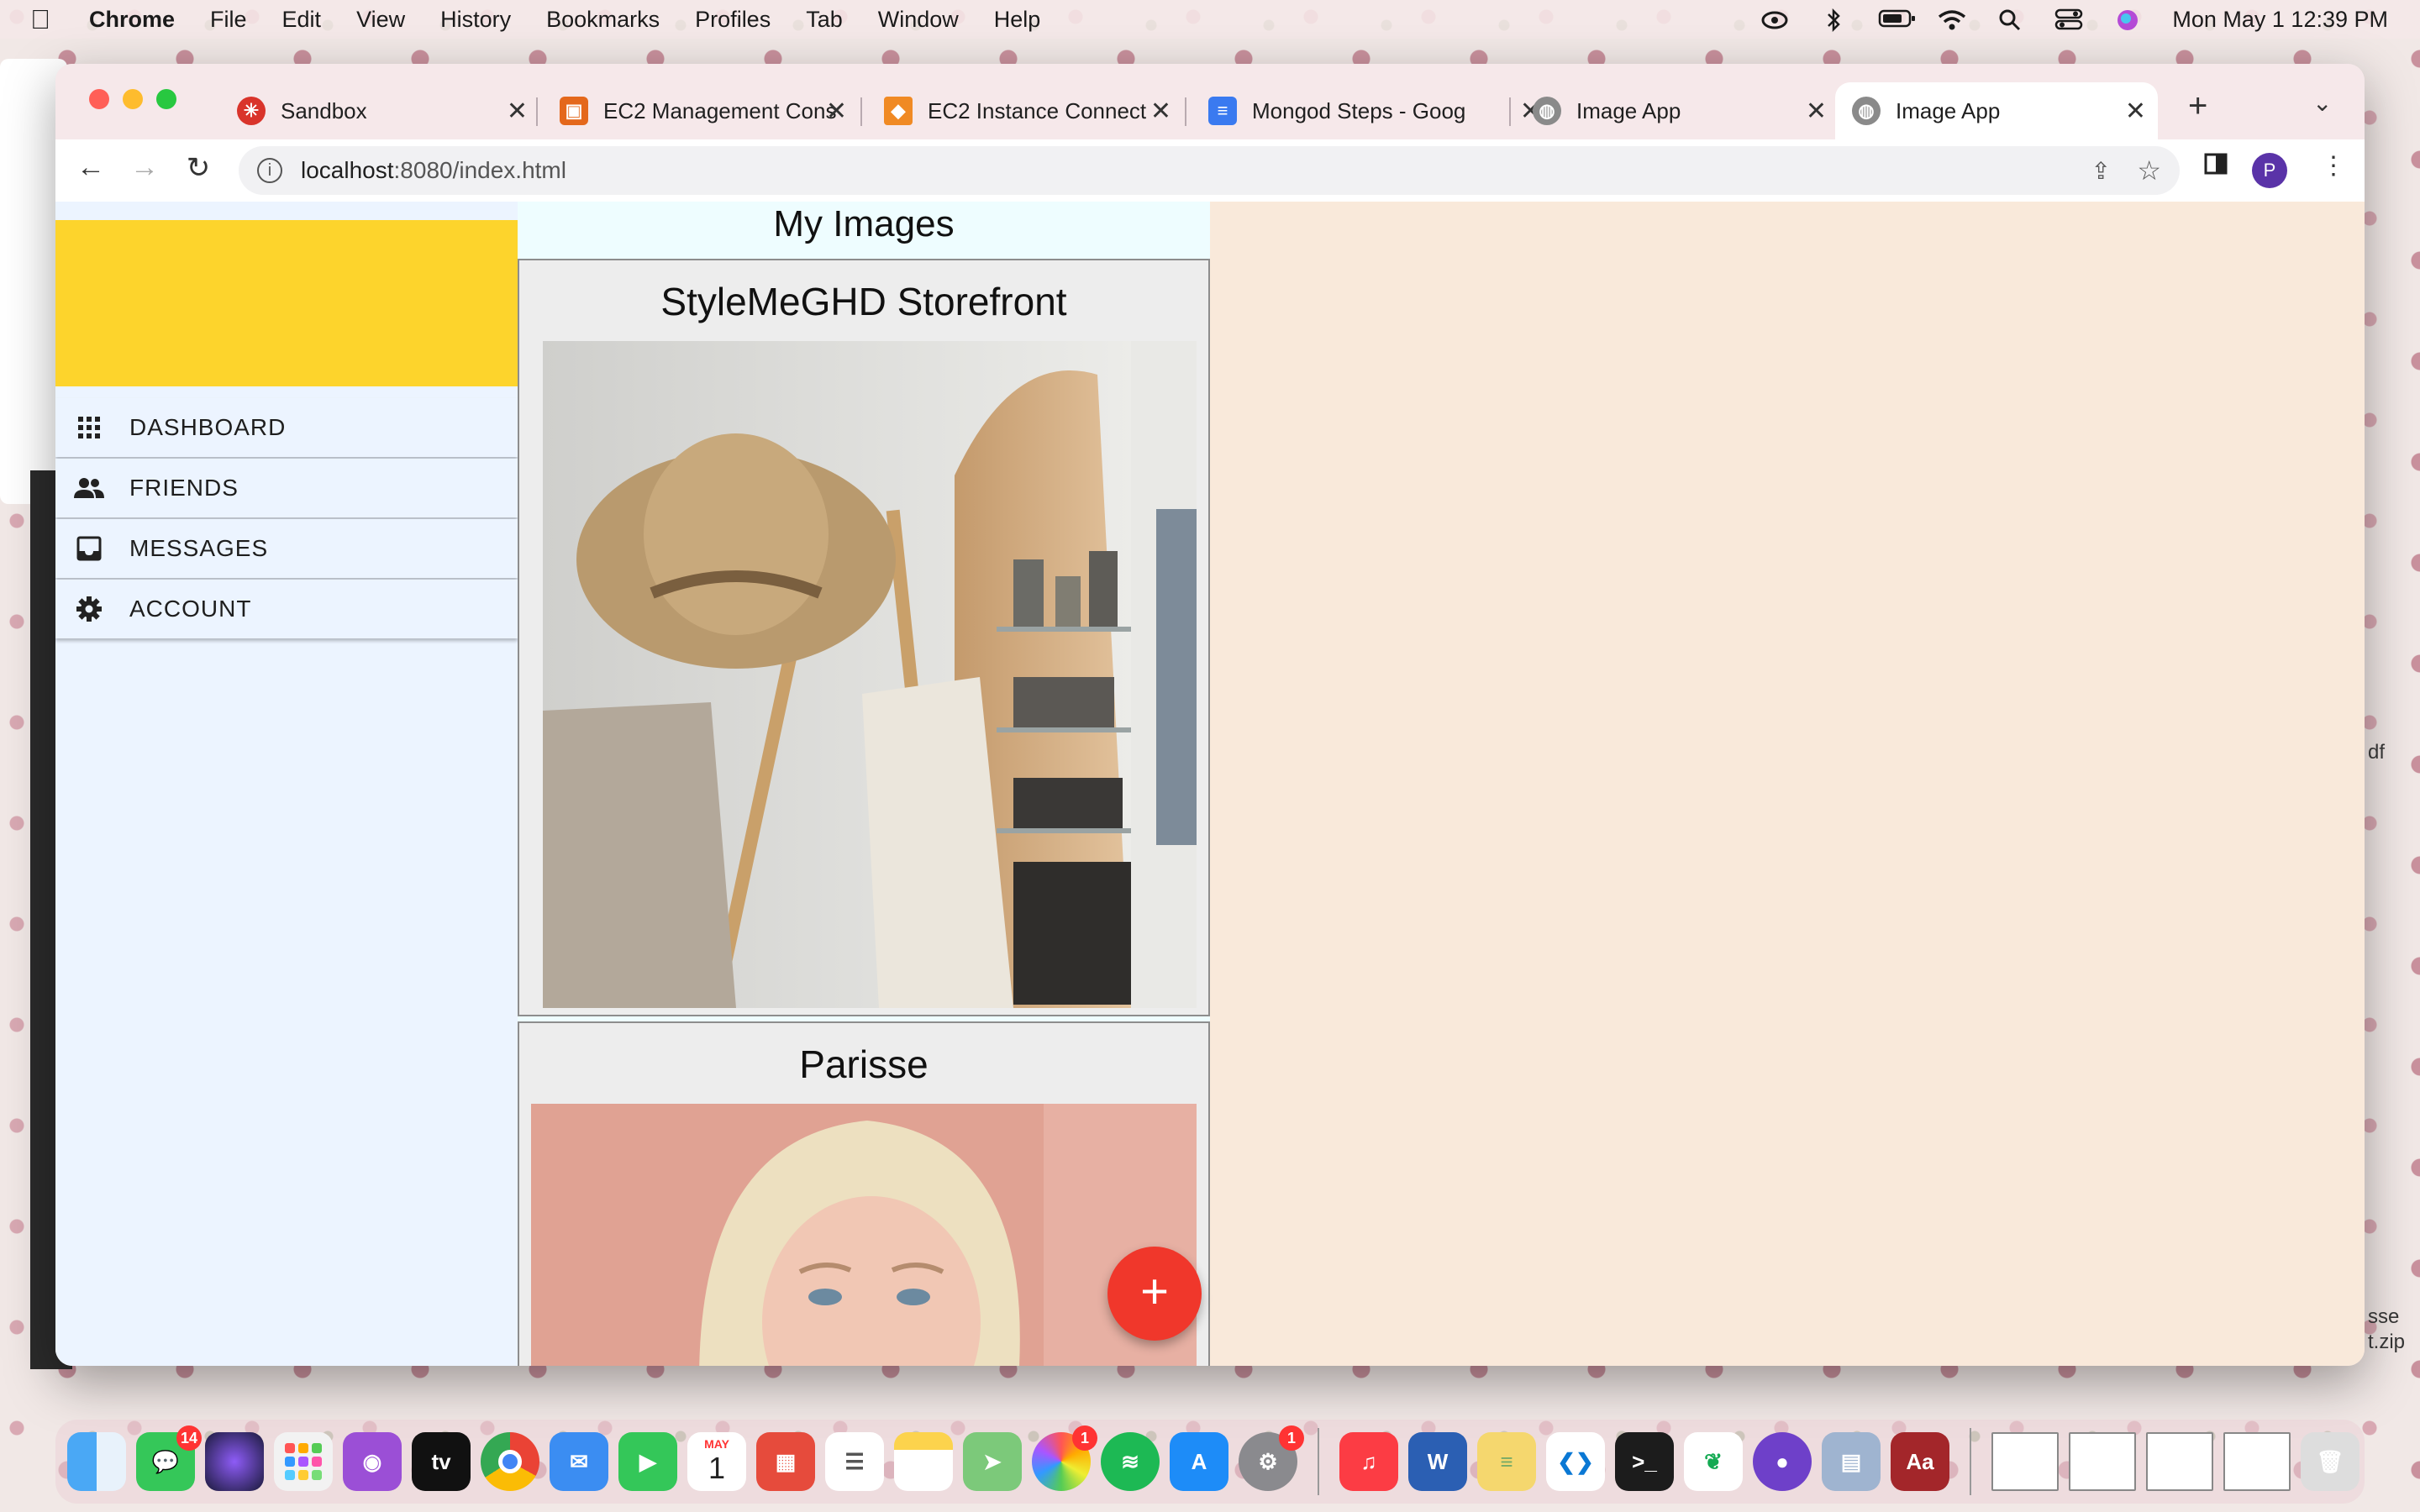 The width and height of the screenshot is (2420, 1512). Describe the element at coordinates (2215, 167) in the screenshot. I see `side-panel-icon` at that location.